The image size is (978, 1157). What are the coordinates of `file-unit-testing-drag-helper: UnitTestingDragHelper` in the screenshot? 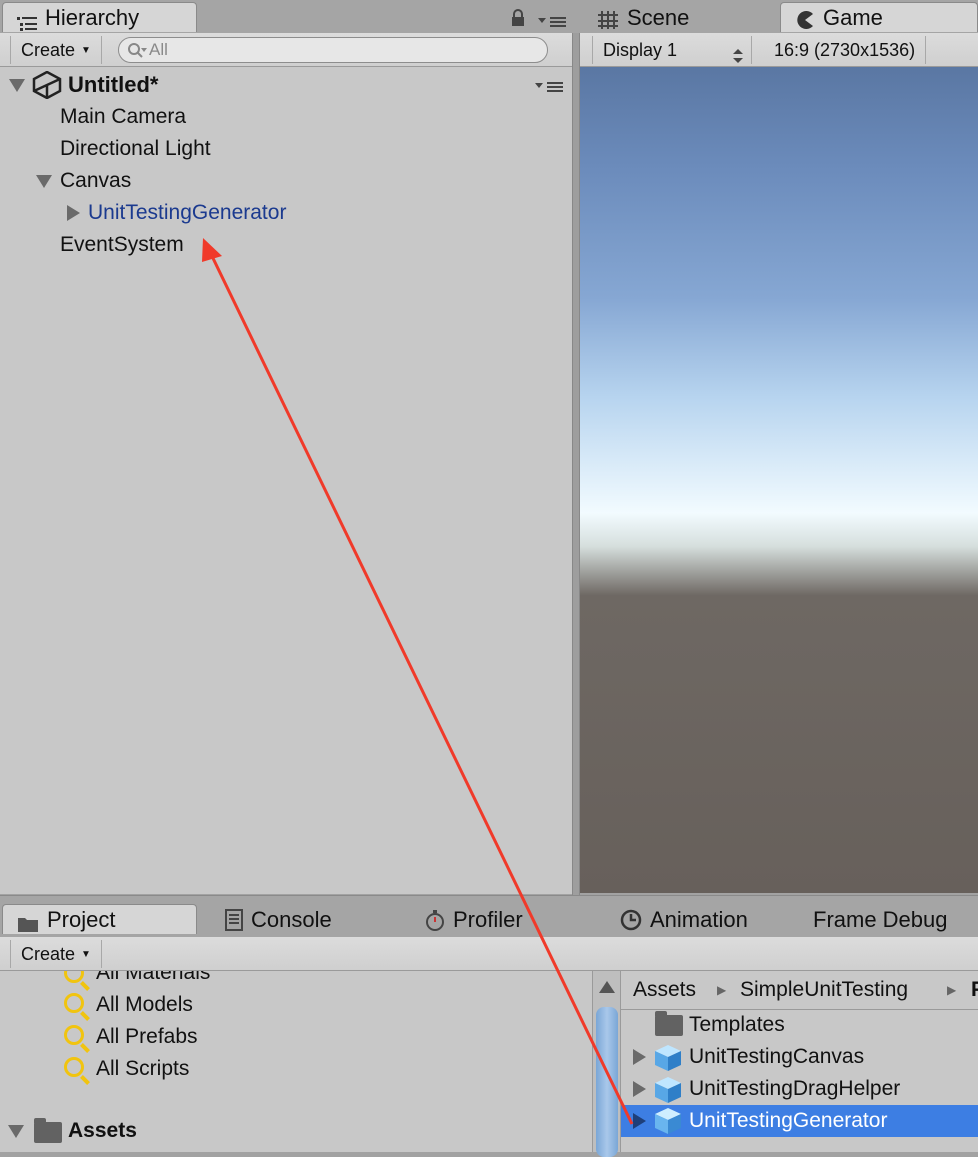 It's located at (794, 1089).